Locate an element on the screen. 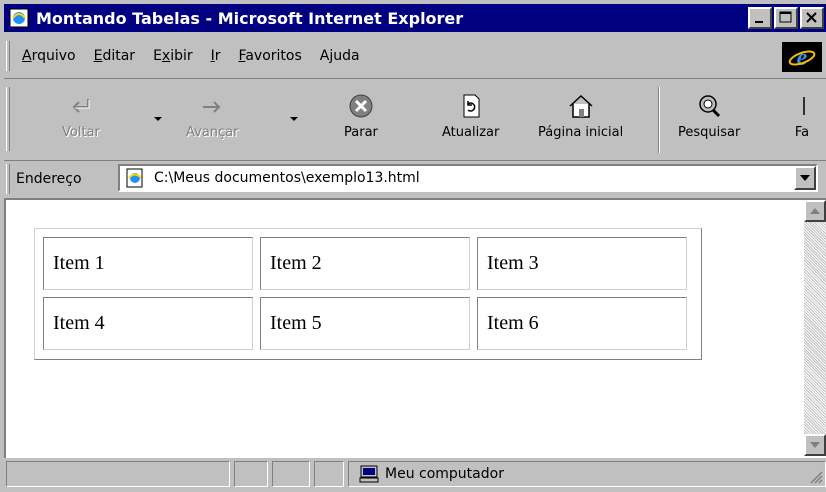 The height and width of the screenshot is (492, 826). favorites-icon is located at coordinates (804, 106).